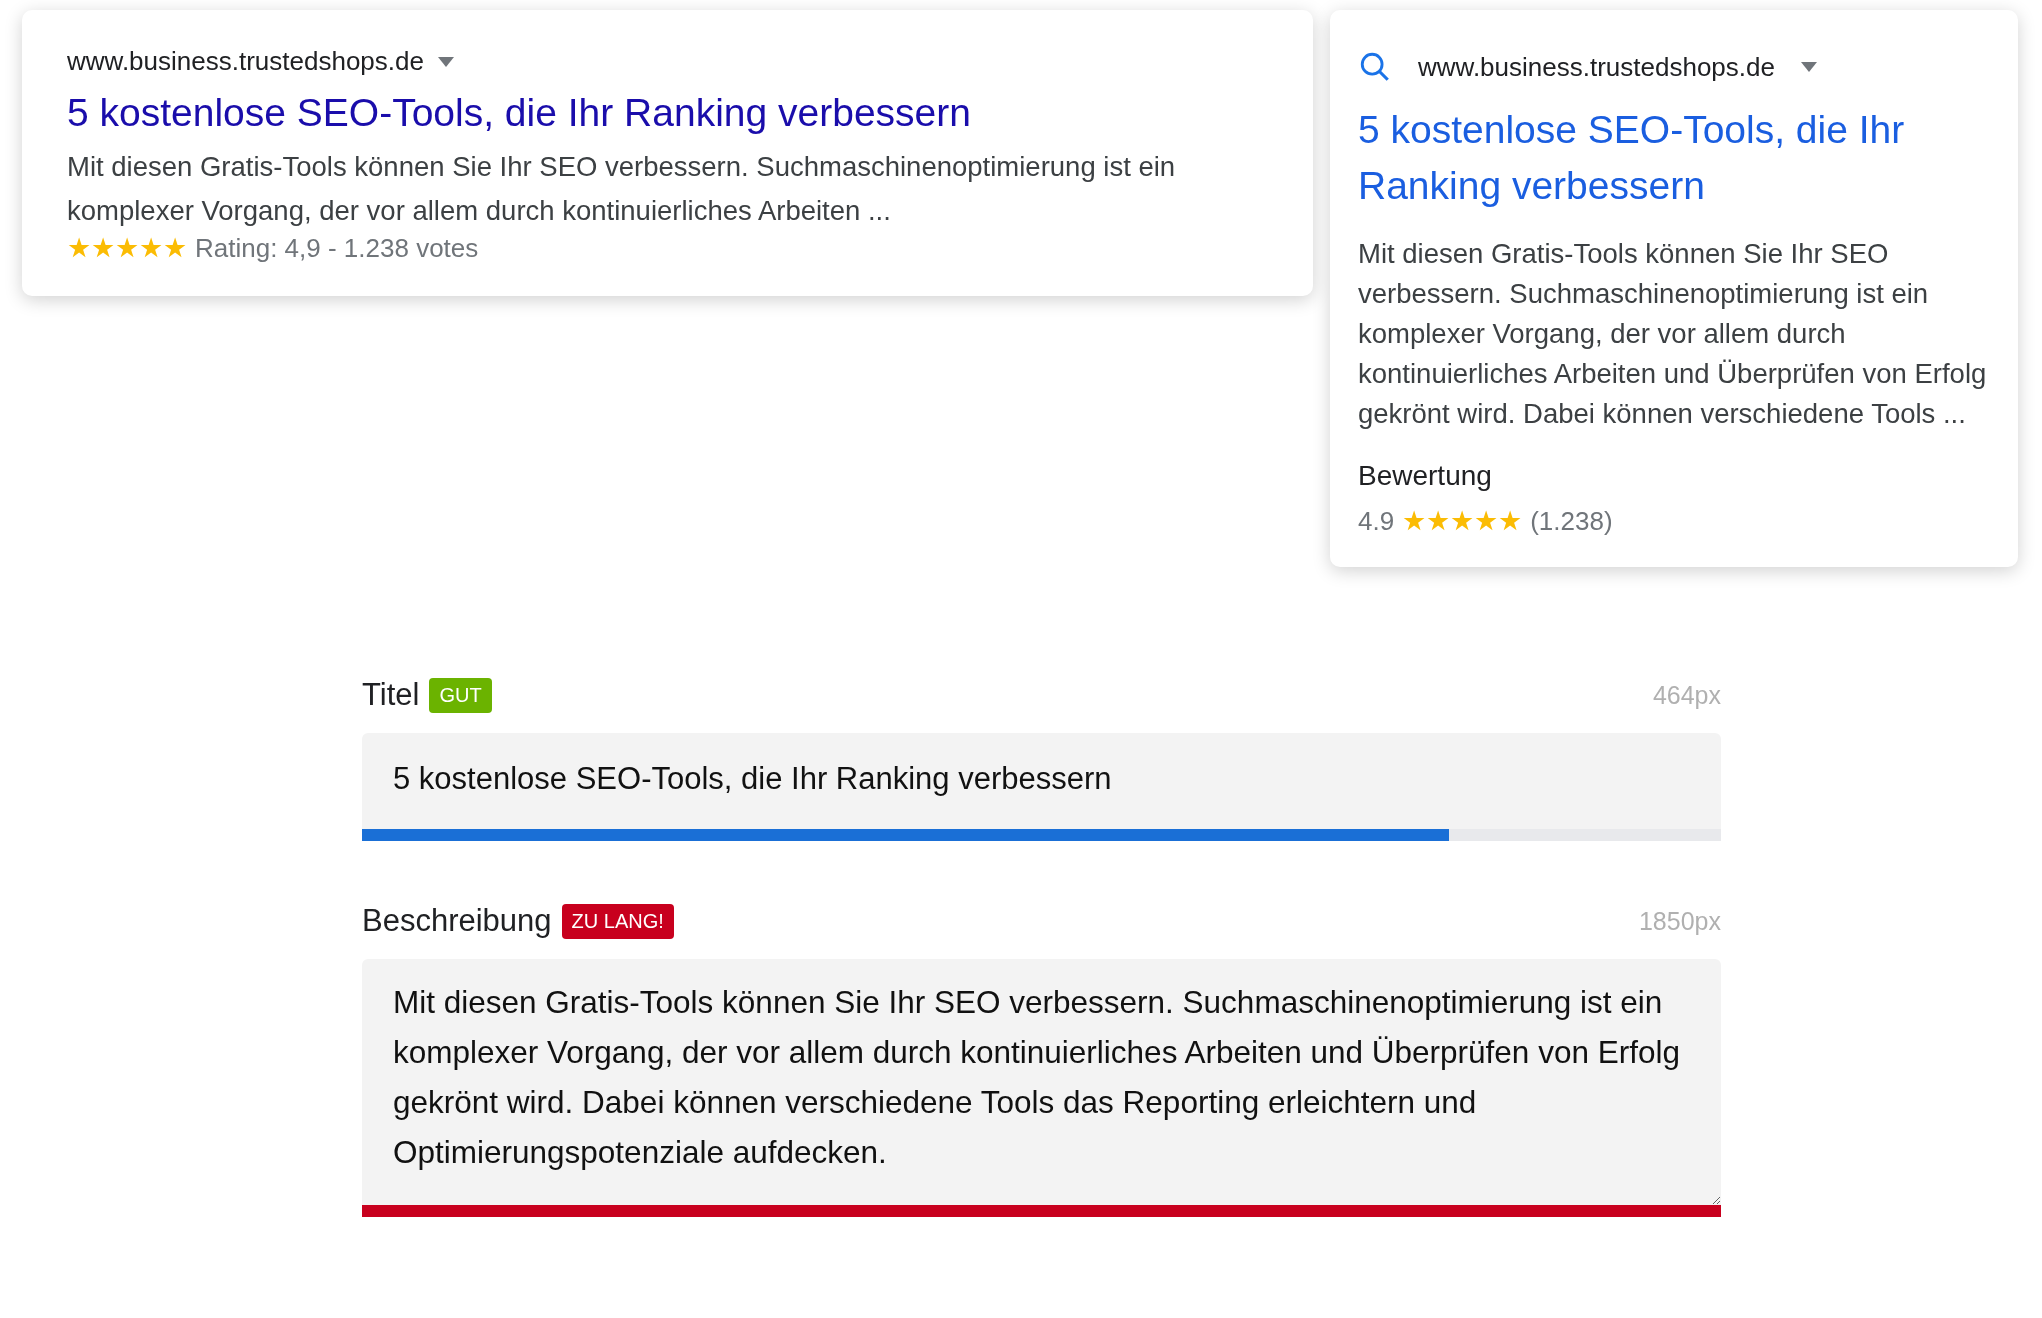  Describe the element at coordinates (1375, 67) in the screenshot. I see `search-icon` at that location.